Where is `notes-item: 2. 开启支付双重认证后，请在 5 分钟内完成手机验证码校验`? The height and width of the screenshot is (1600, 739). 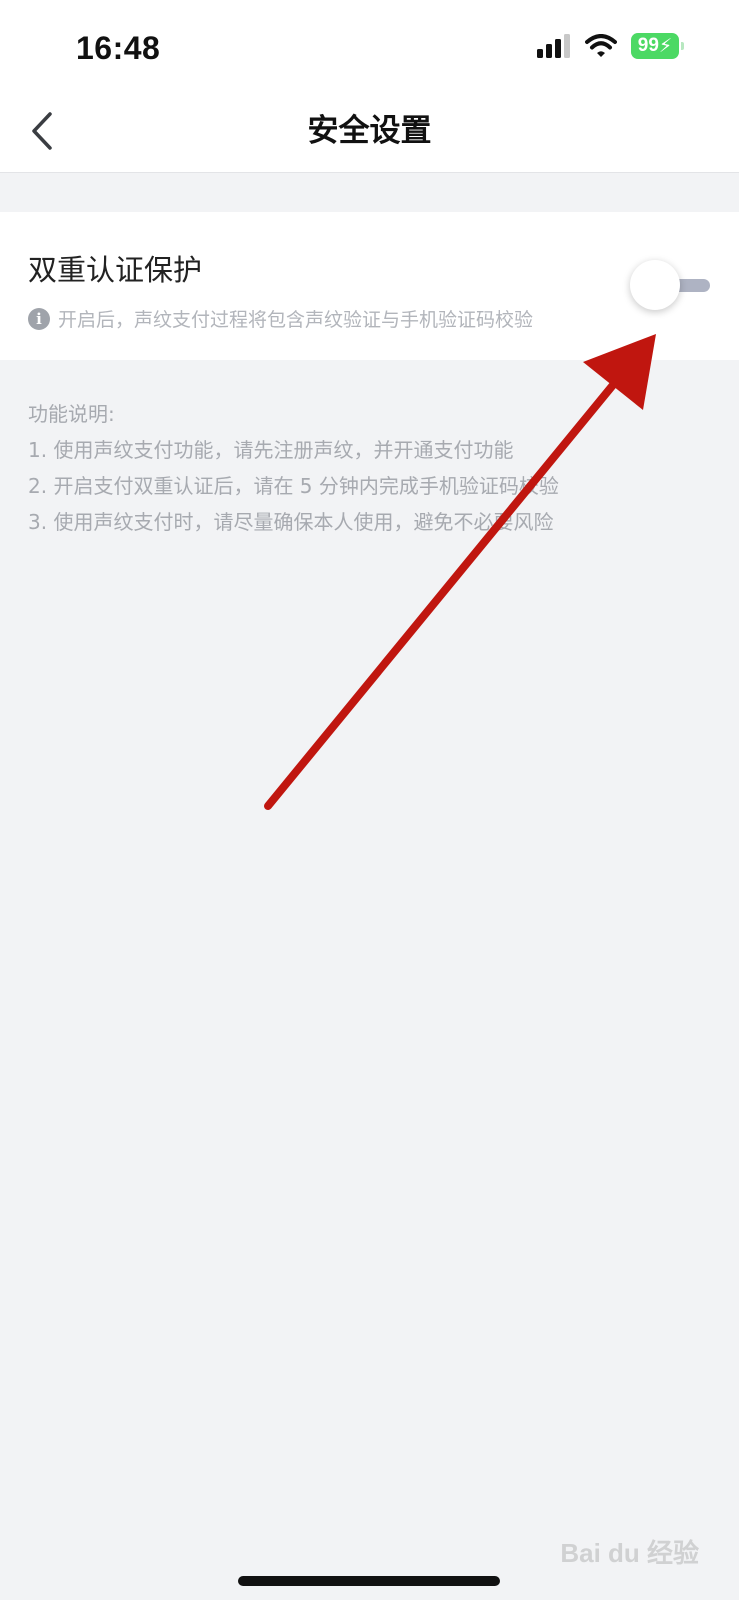
notes-item: 2. 开启支付双重认证后，请在 5 分钟内完成手机验证码校验 is located at coordinates (293, 486).